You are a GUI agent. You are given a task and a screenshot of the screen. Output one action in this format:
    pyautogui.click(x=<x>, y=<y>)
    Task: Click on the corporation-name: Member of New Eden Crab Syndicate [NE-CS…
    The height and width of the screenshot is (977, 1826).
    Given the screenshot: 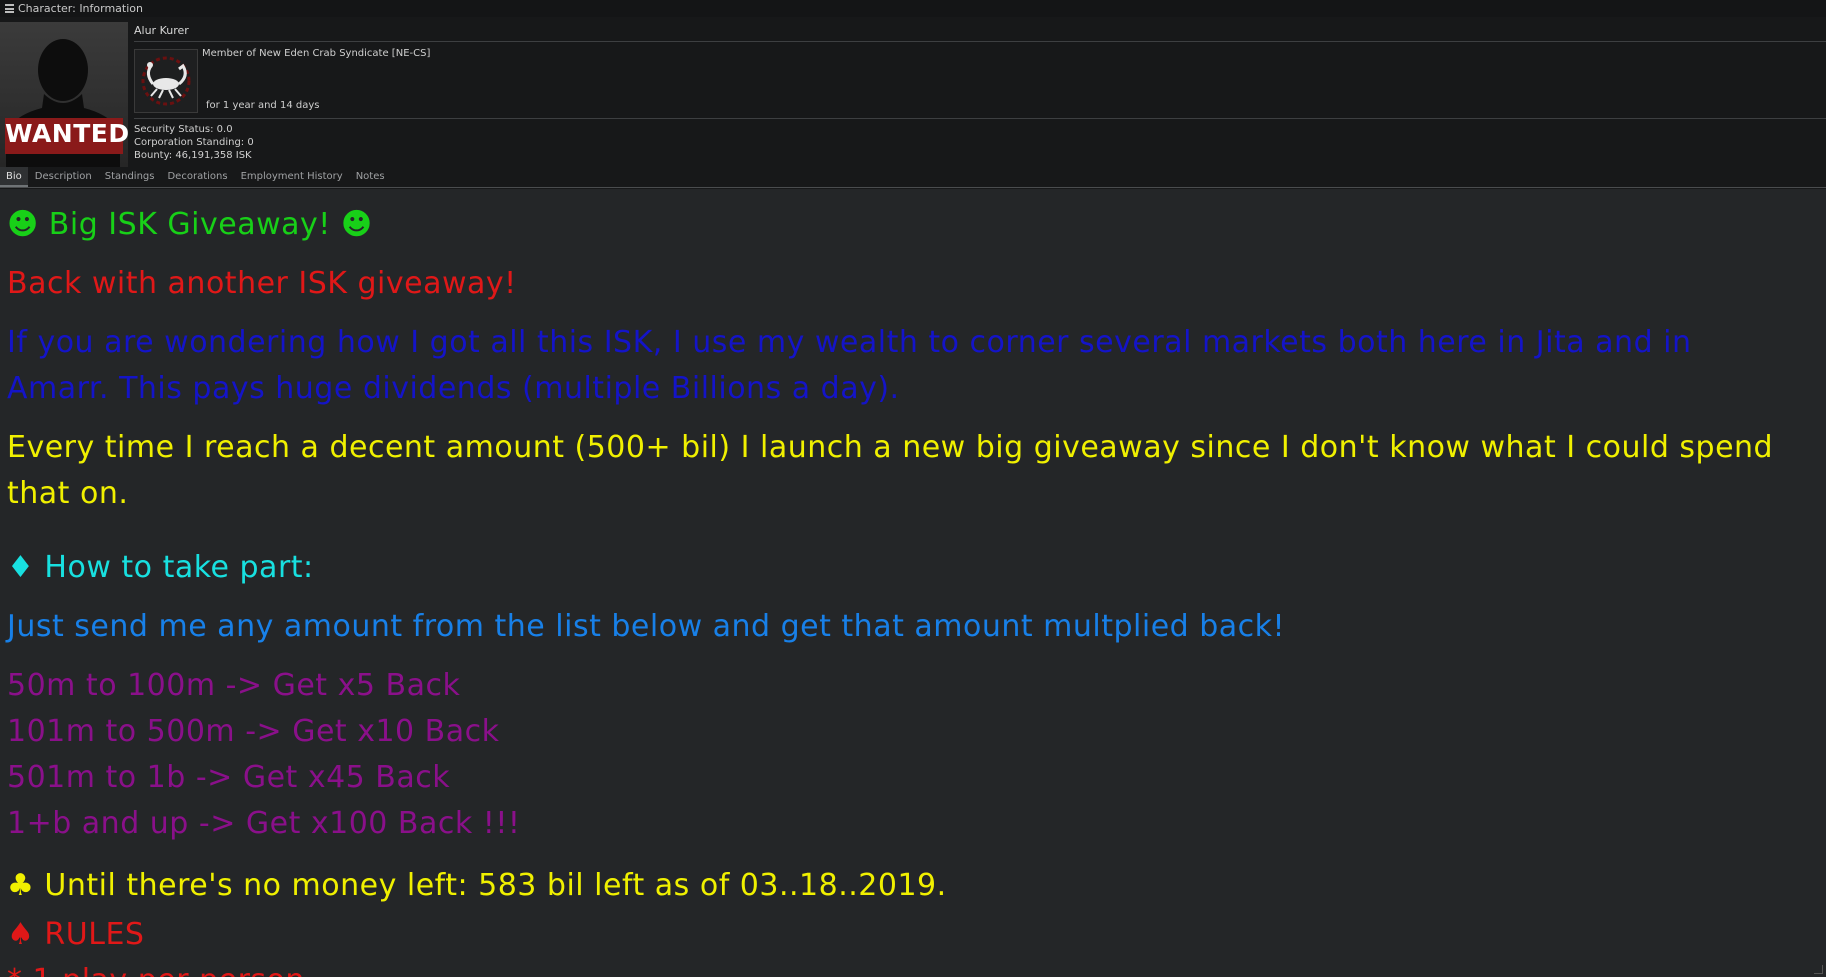 What is the action you would take?
    pyautogui.click(x=316, y=53)
    